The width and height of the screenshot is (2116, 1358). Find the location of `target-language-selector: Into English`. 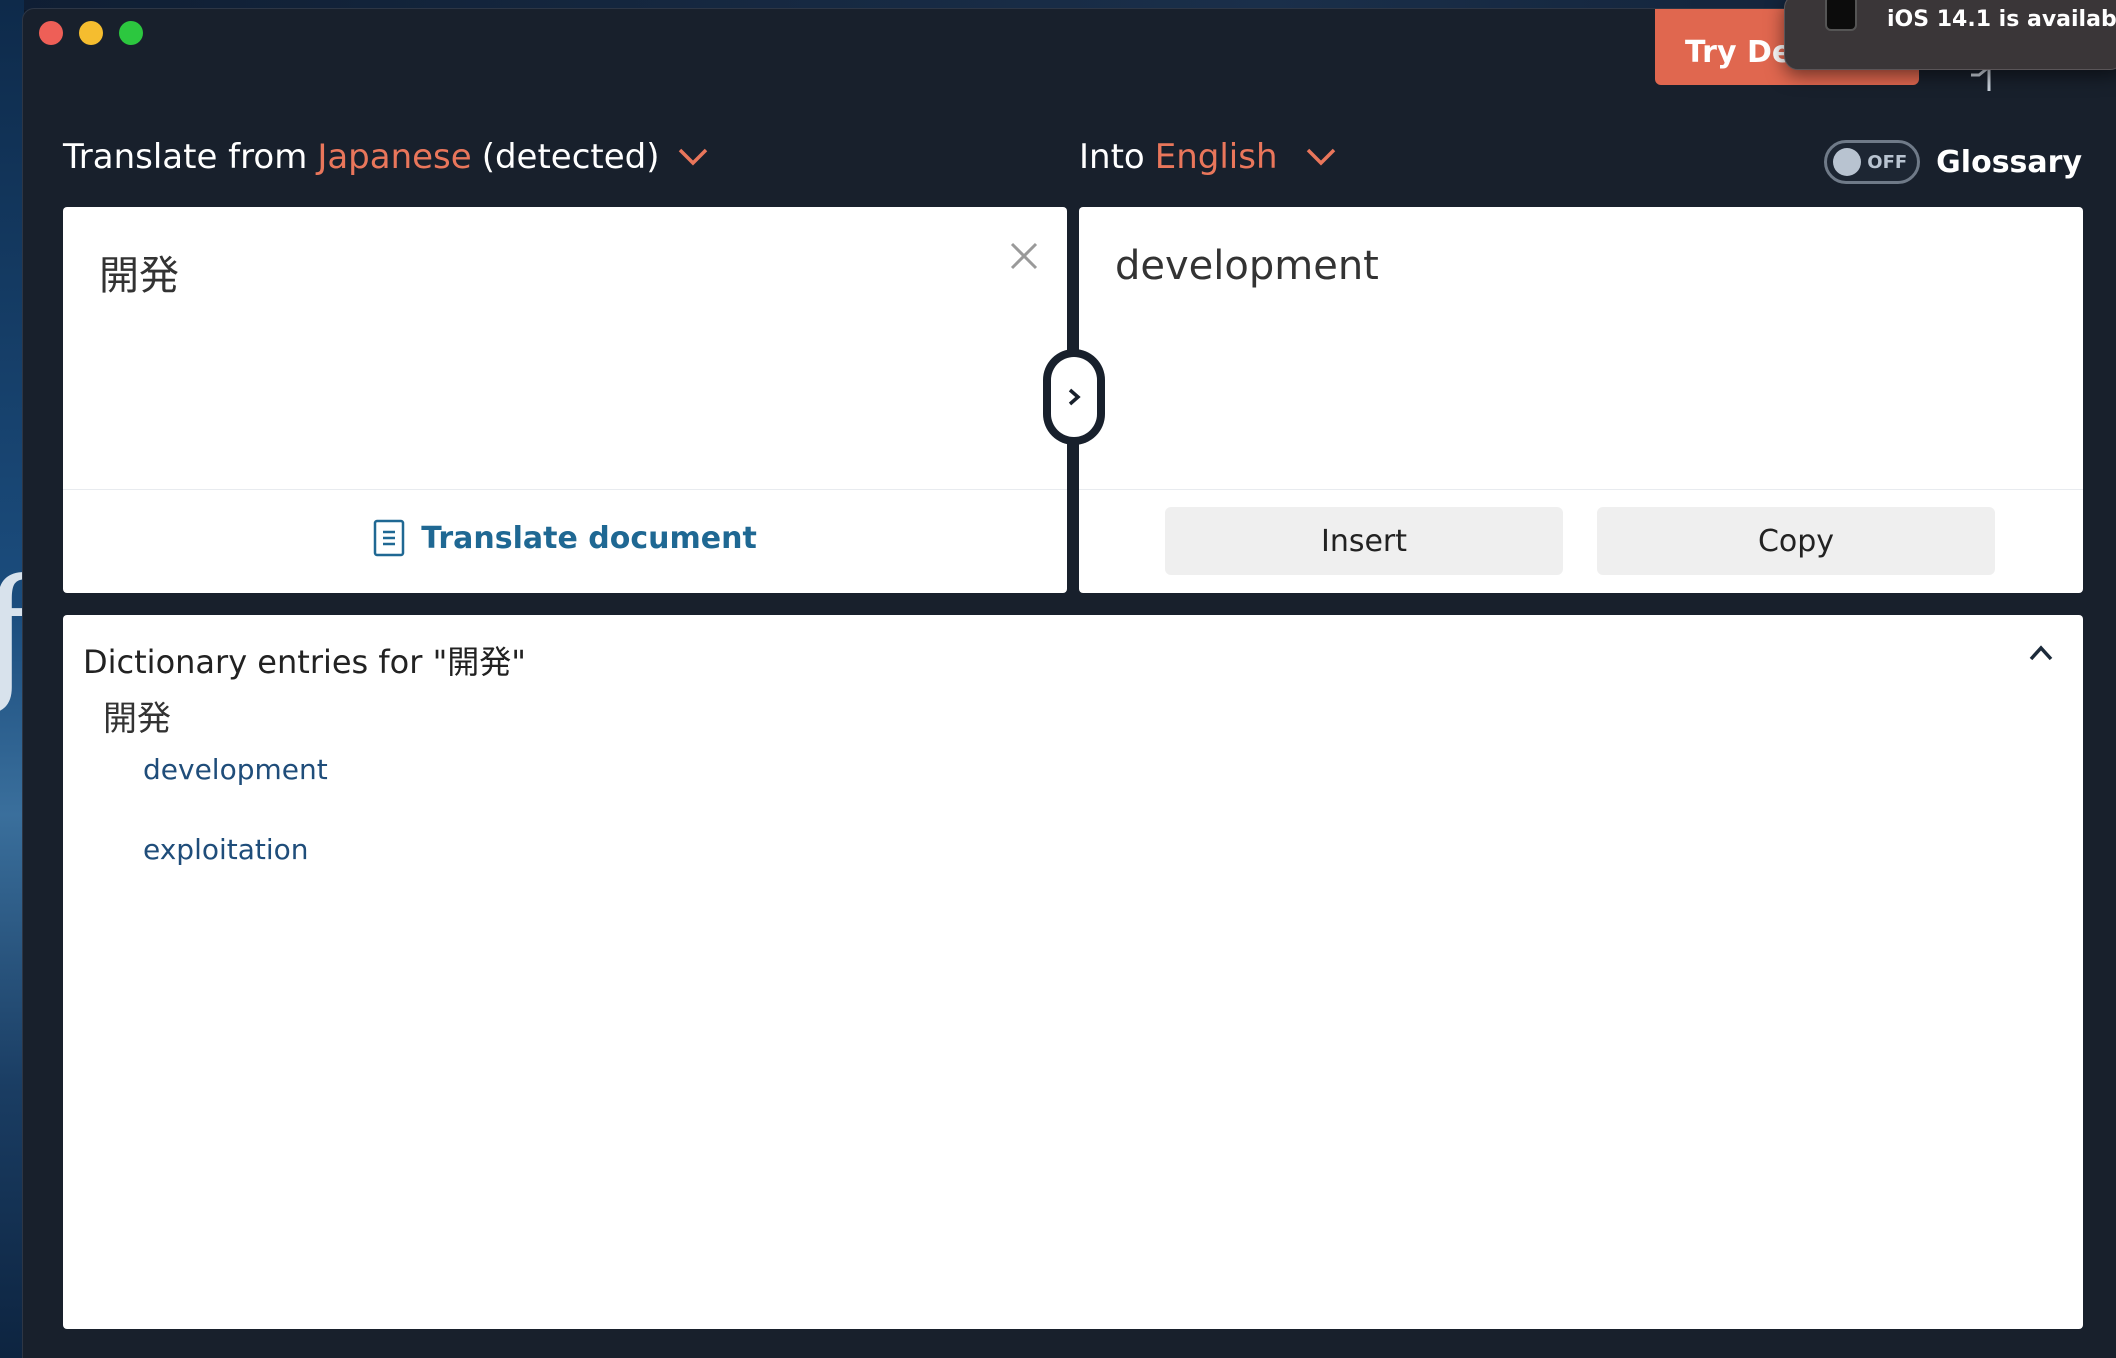

target-language-selector: Into English is located at coordinates (1208, 157).